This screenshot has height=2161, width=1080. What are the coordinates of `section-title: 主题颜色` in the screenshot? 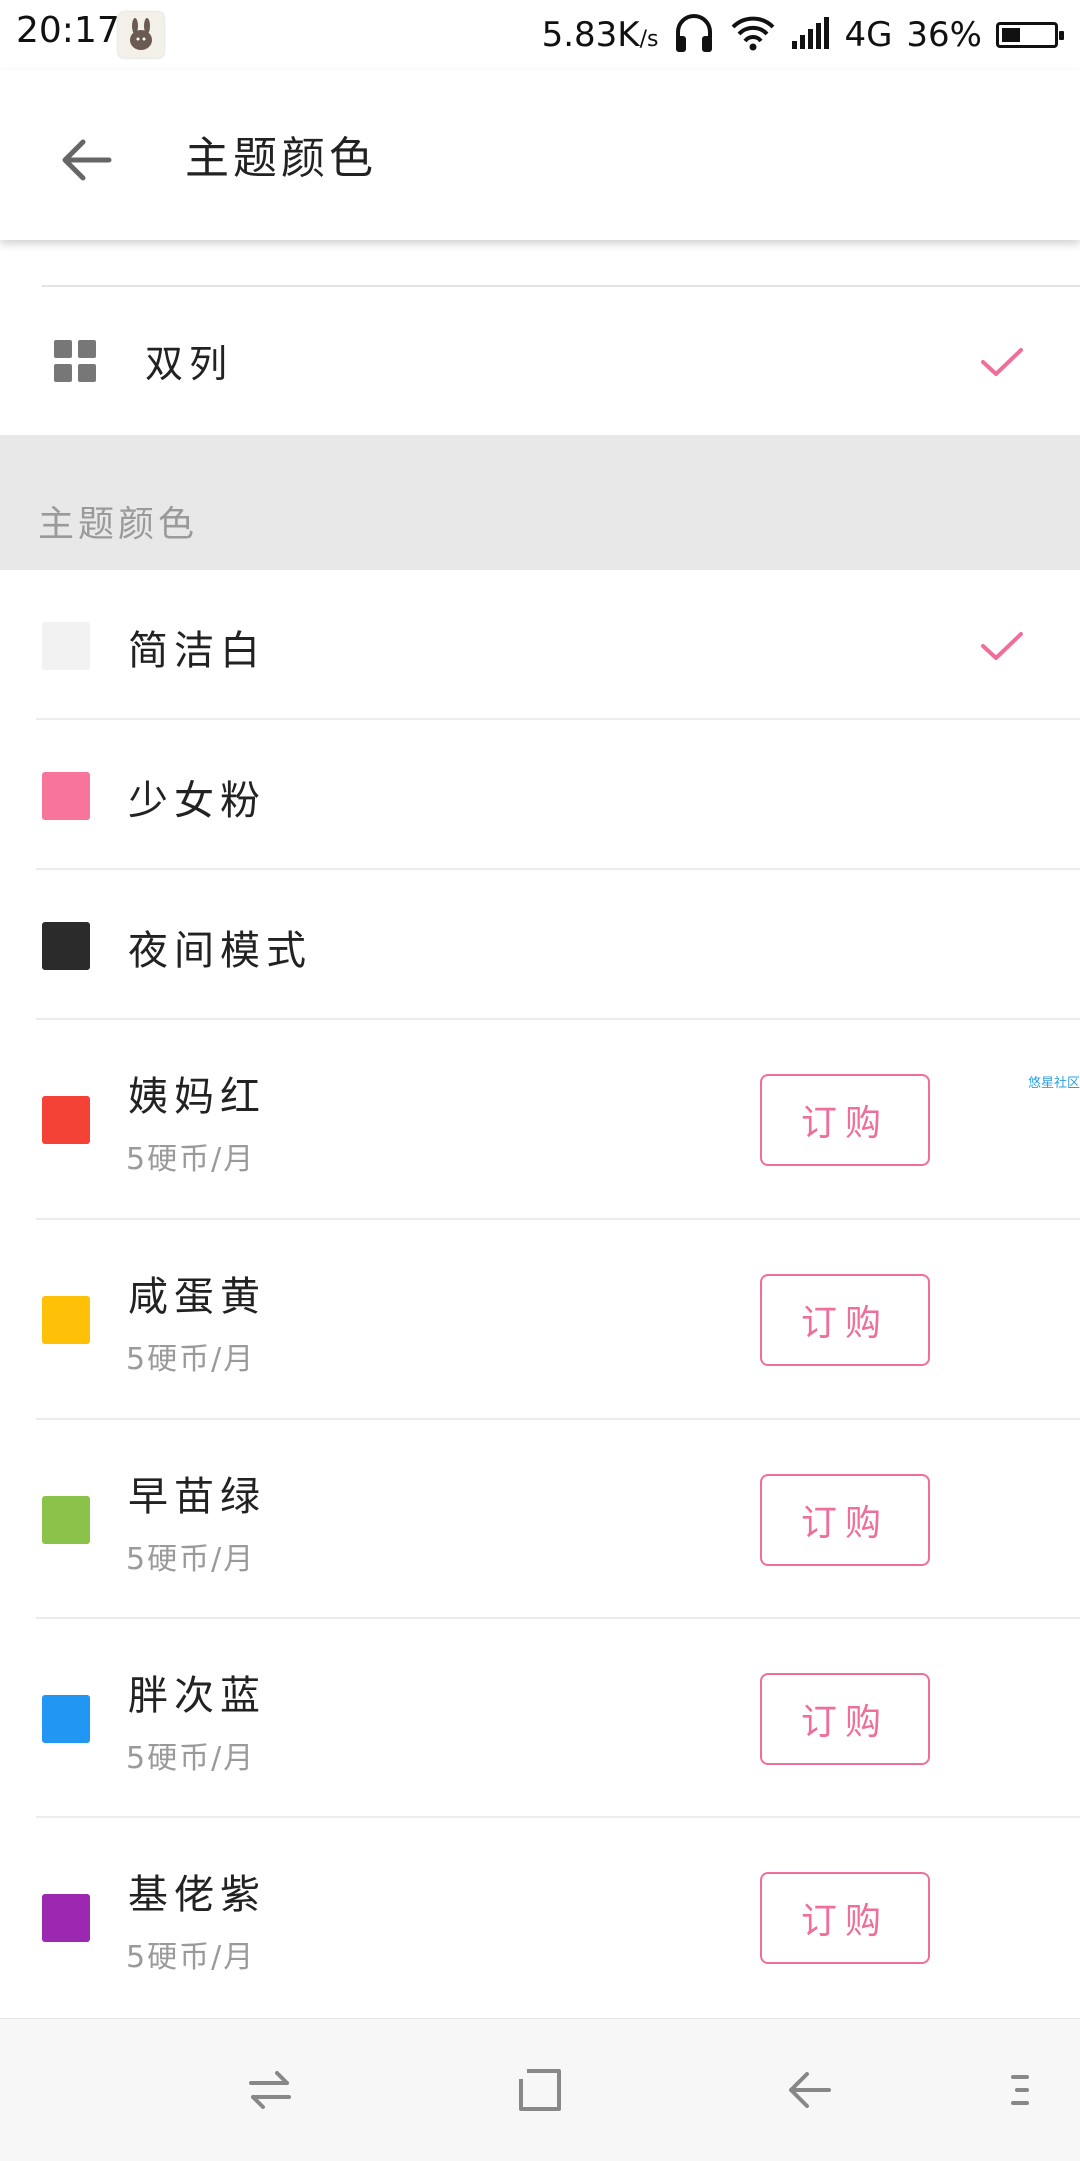 It's located at (118, 524).